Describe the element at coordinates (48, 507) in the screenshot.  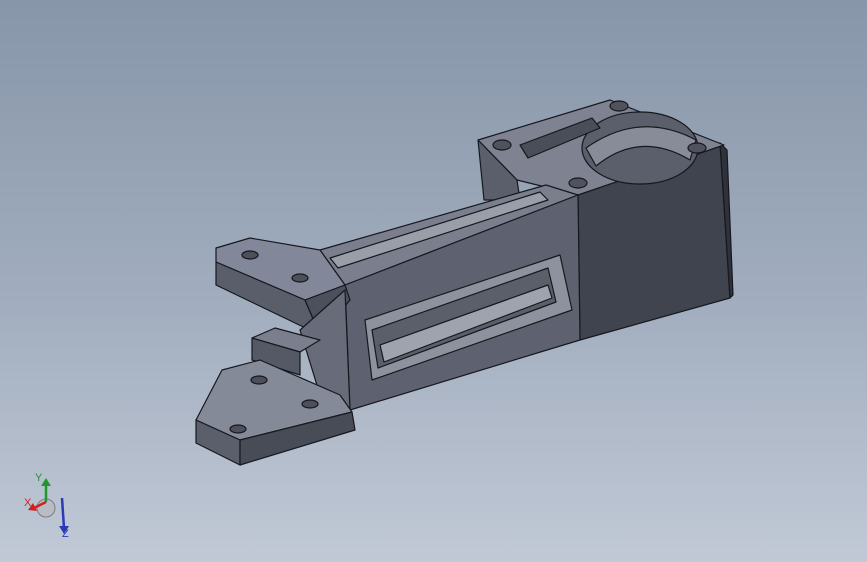
I see `view-orientation-triad: X Y Z` at that location.